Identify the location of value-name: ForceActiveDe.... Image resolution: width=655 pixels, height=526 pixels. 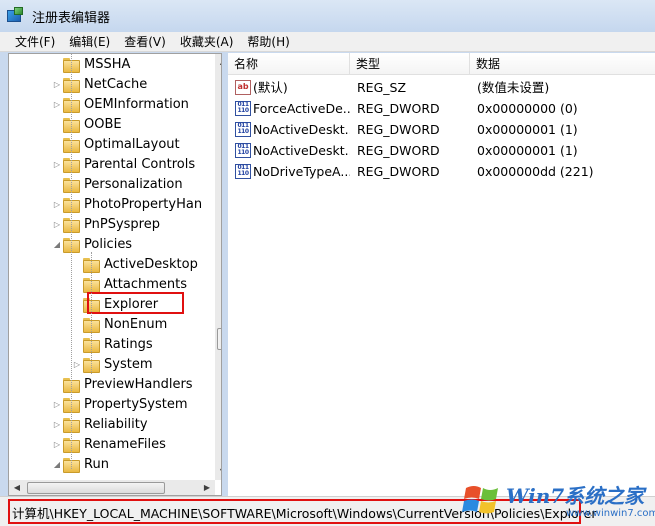
(301, 108).